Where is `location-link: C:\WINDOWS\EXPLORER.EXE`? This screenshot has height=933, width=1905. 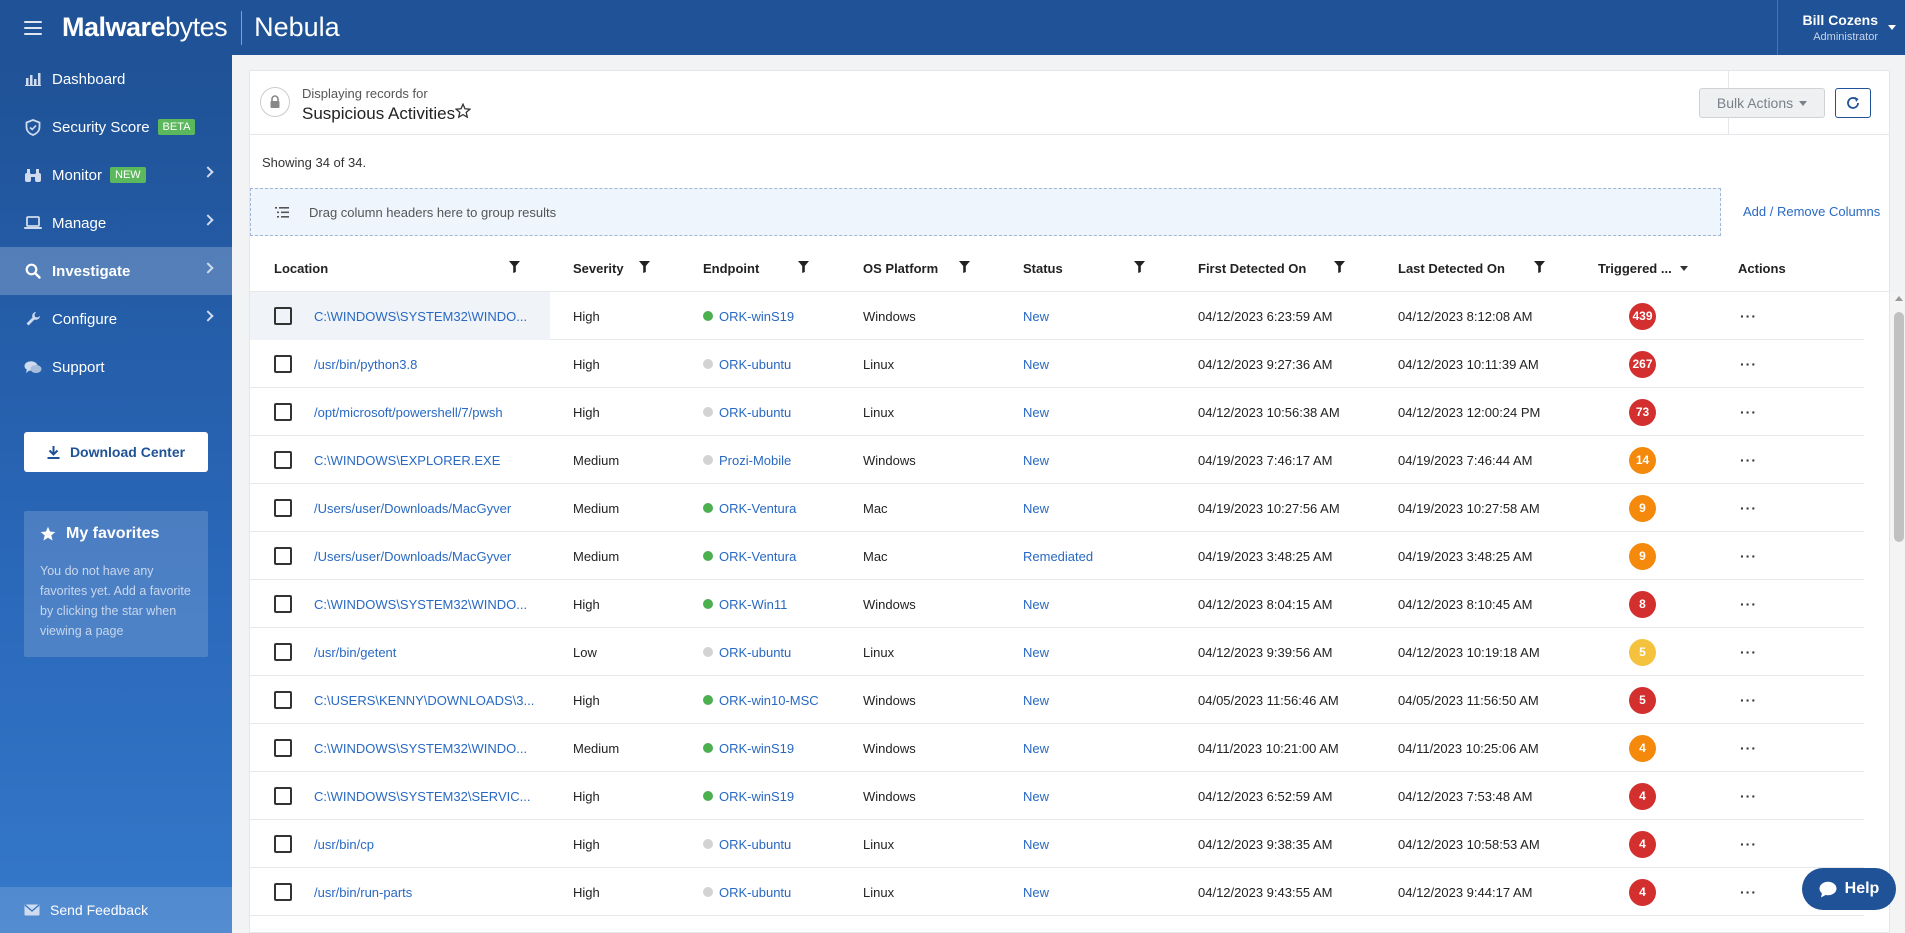 location-link: C:\WINDOWS\EXPLORER.EXE is located at coordinates (407, 460).